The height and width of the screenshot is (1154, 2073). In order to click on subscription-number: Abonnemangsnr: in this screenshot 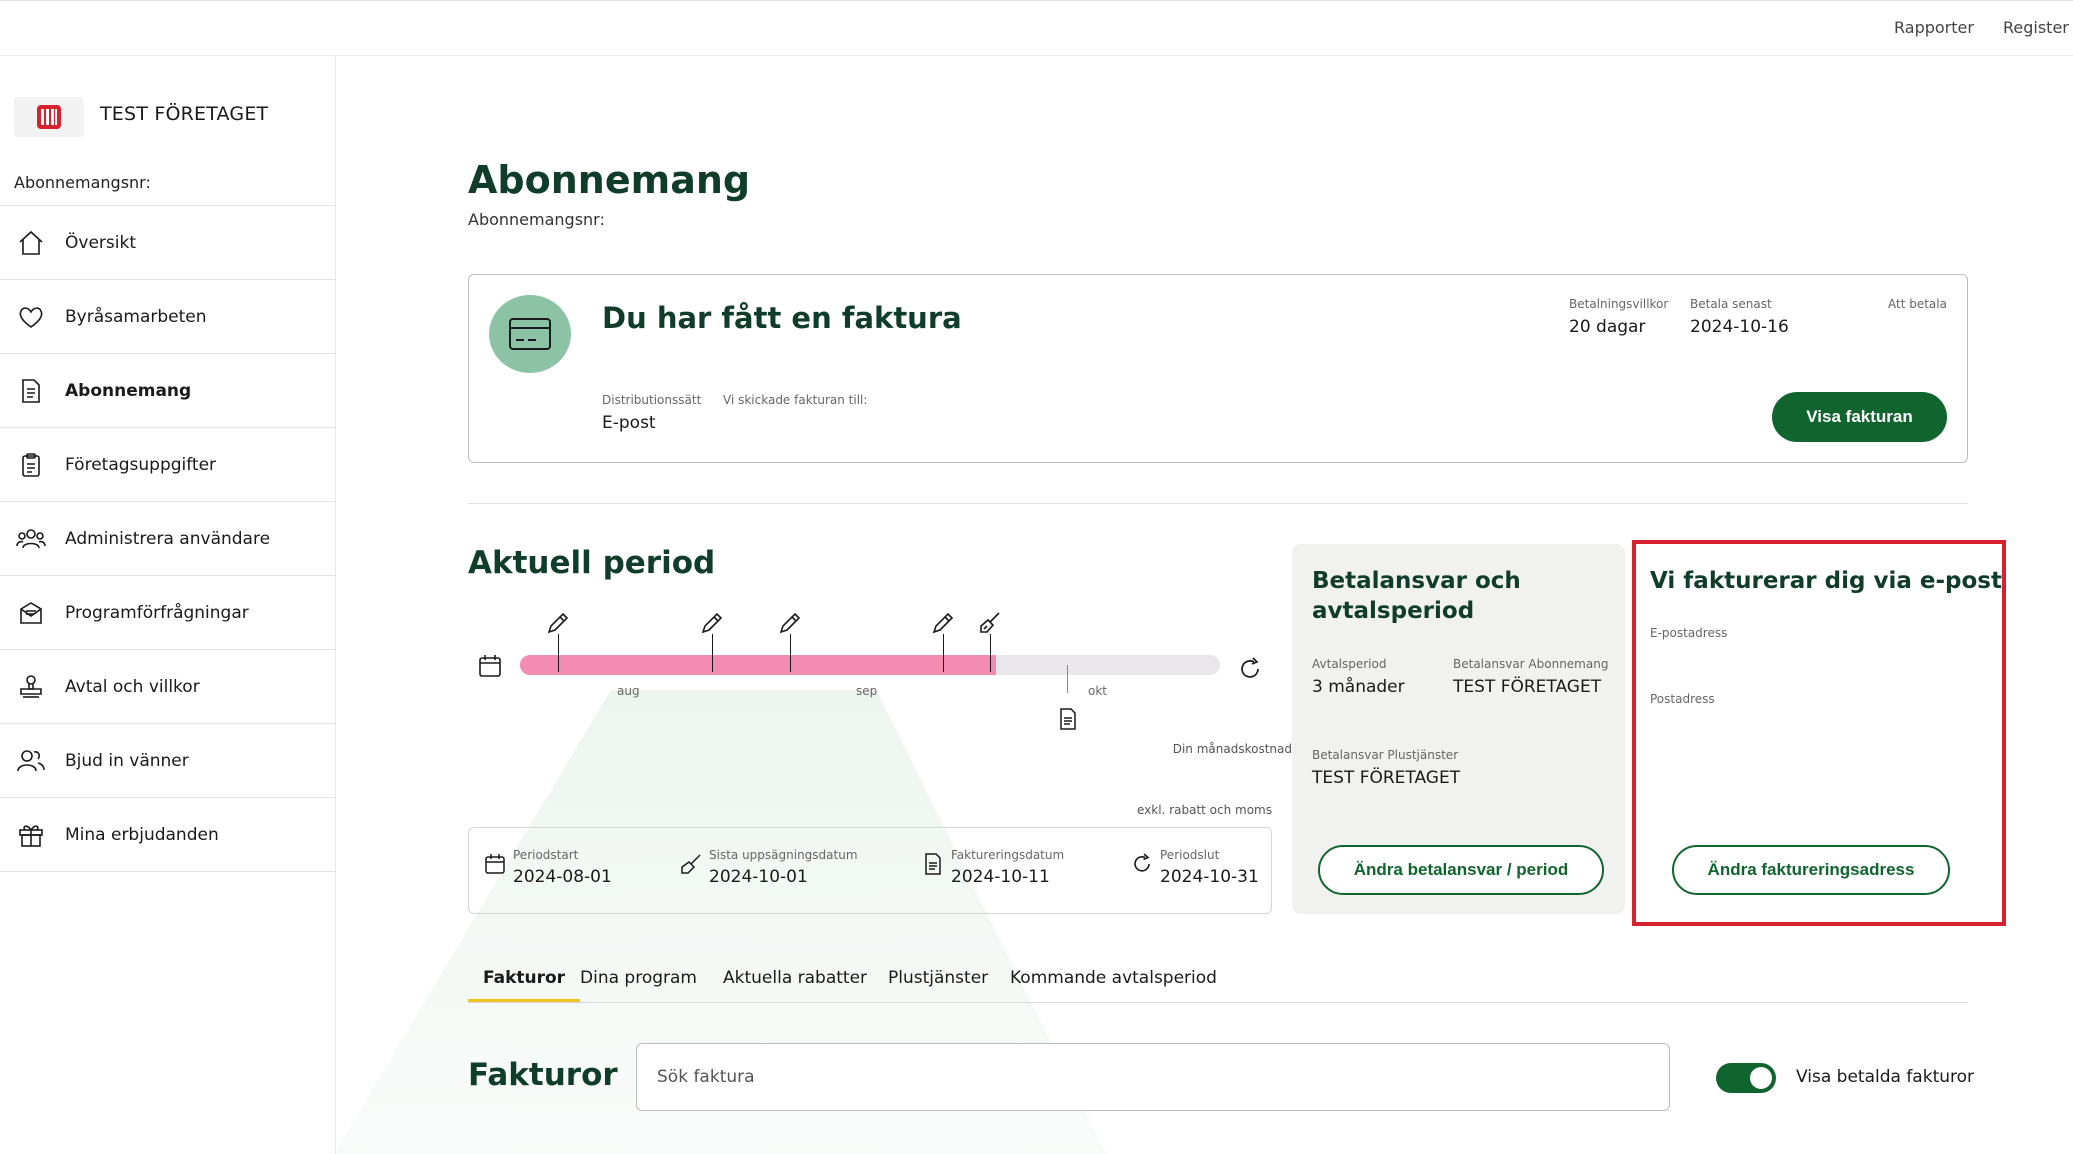, I will do `click(536, 219)`.